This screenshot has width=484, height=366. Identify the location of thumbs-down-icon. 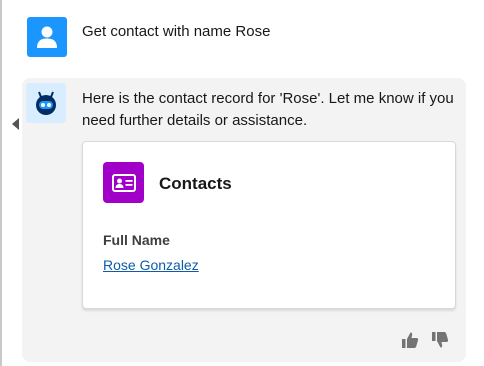
(440, 340).